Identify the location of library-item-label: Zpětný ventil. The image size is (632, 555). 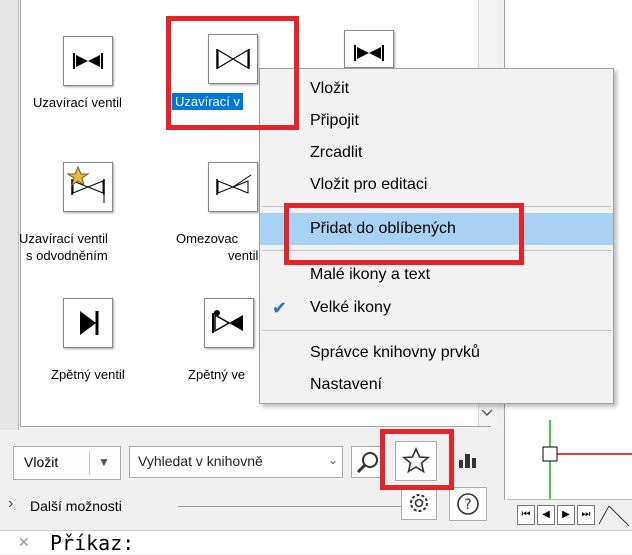
(88, 374).